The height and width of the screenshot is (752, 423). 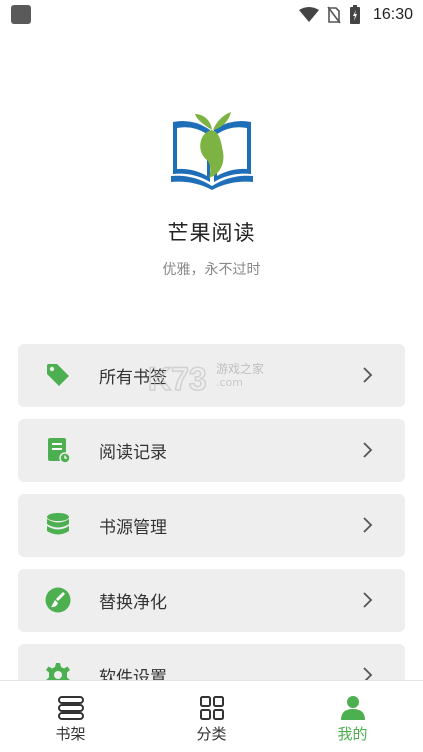 I want to click on reading-record-icon, so click(x=59, y=450).